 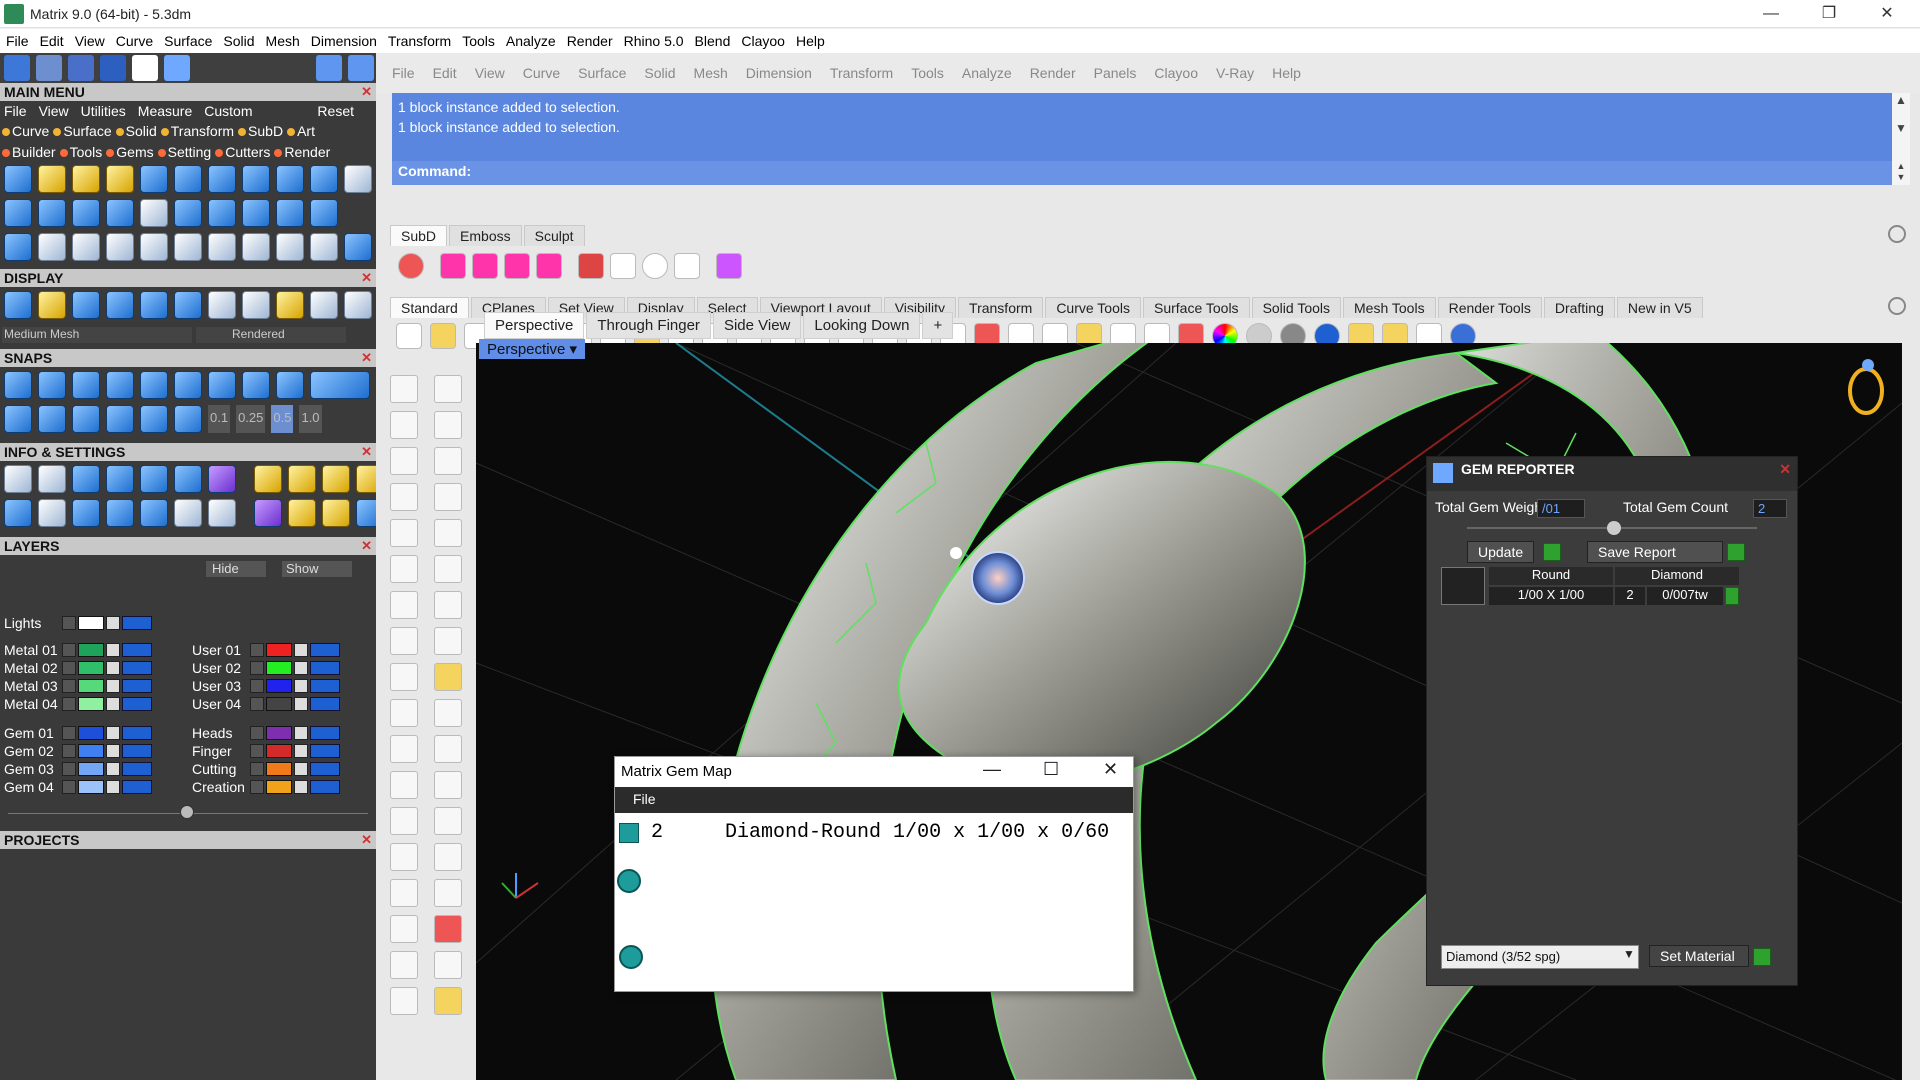 What do you see at coordinates (404, 713) in the screenshot?
I see `trim-icon` at bounding box center [404, 713].